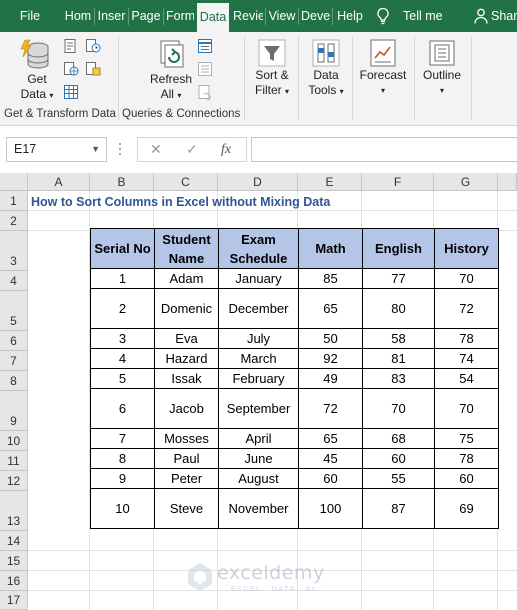  Describe the element at coordinates (258, 508) in the screenshot. I see `cell-schedule: November` at that location.